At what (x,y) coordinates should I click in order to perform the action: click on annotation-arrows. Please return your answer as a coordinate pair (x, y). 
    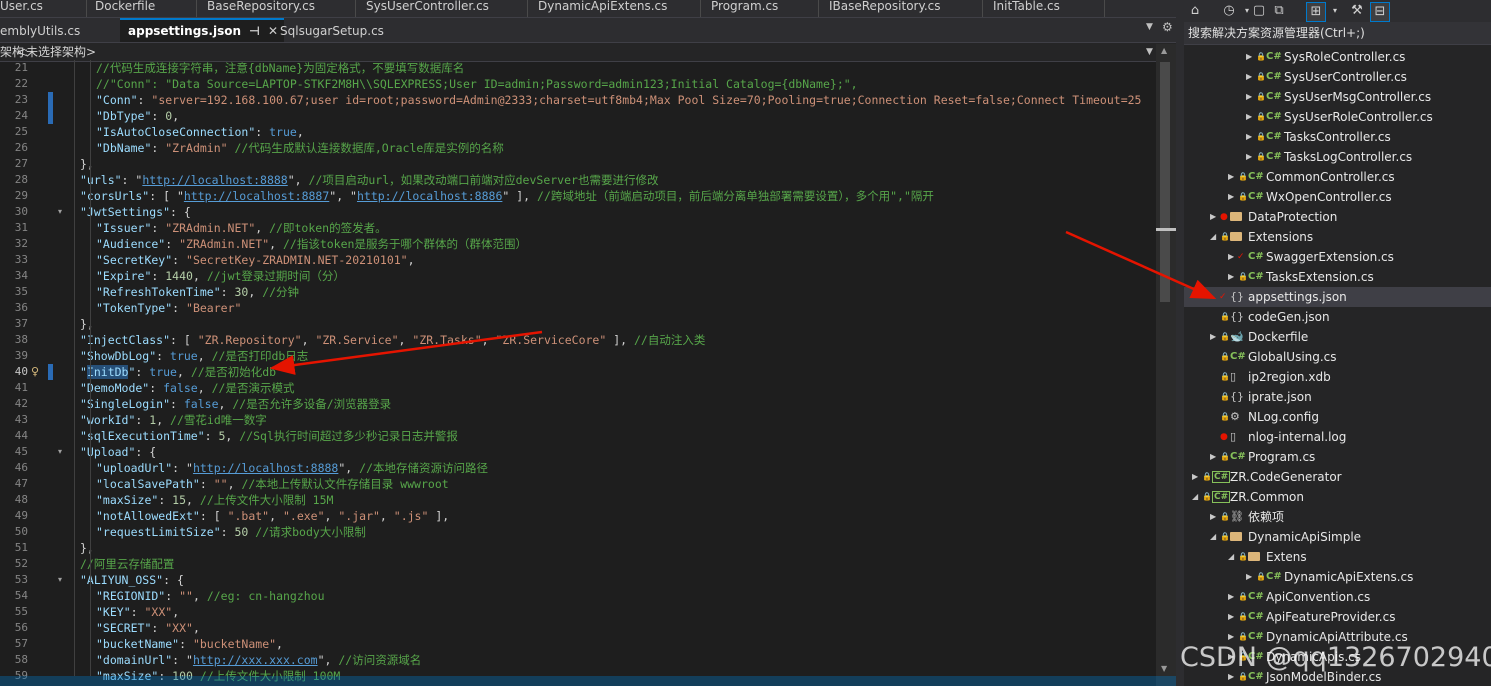
    Looking at the image, I should click on (743, 302).